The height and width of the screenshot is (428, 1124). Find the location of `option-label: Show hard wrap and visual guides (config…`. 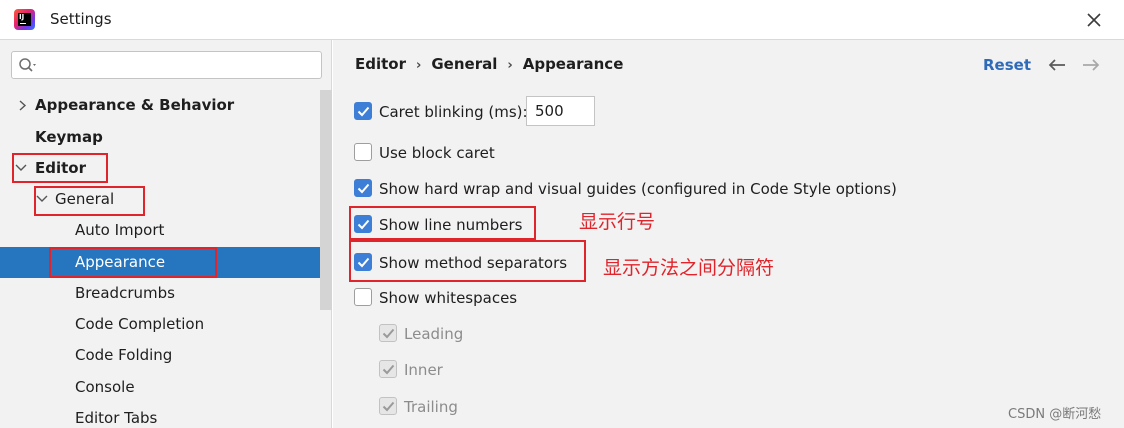

option-label: Show hard wrap and visual guides (config… is located at coordinates (638, 189).